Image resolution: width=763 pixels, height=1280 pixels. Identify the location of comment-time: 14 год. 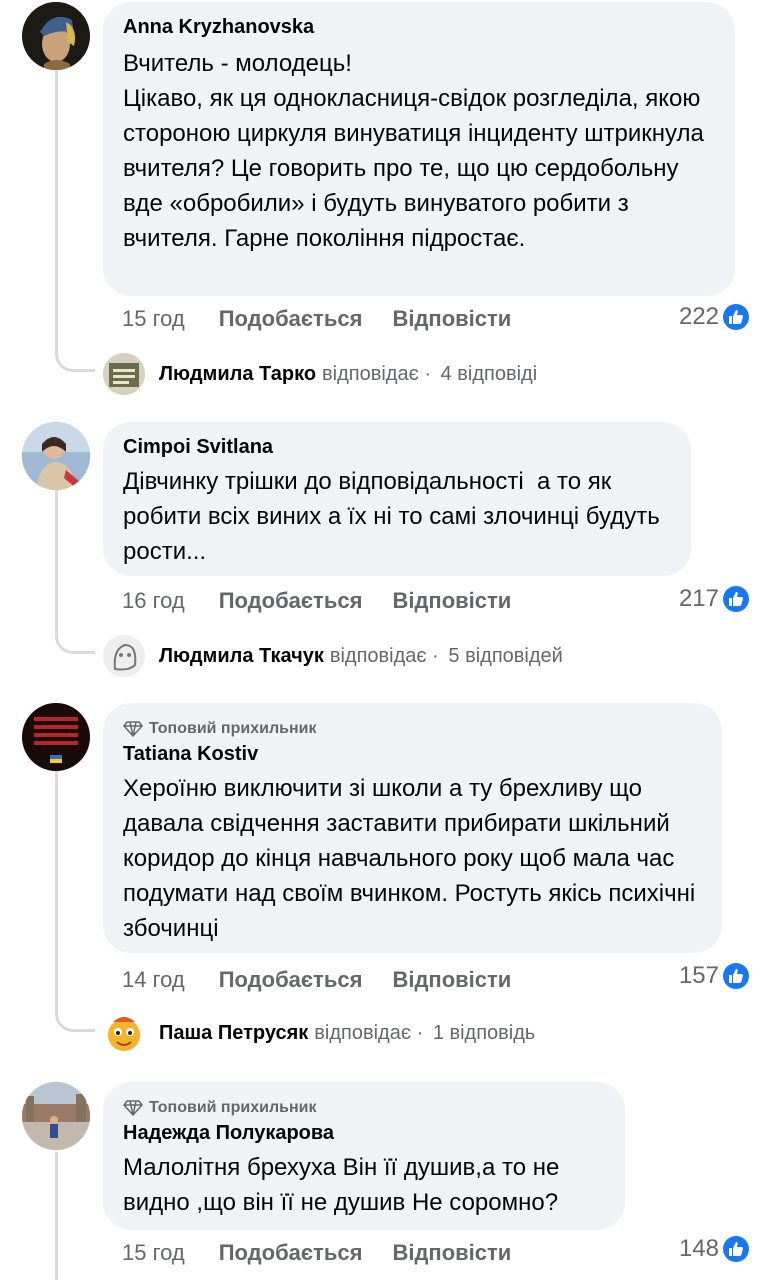
(153, 980).